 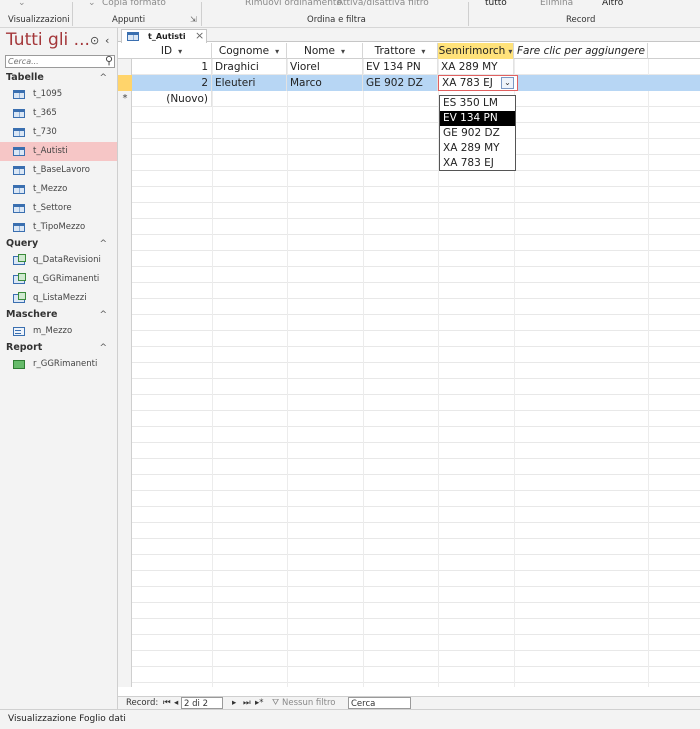 I want to click on nav-item-label: t_Mezzo, so click(x=50, y=189).